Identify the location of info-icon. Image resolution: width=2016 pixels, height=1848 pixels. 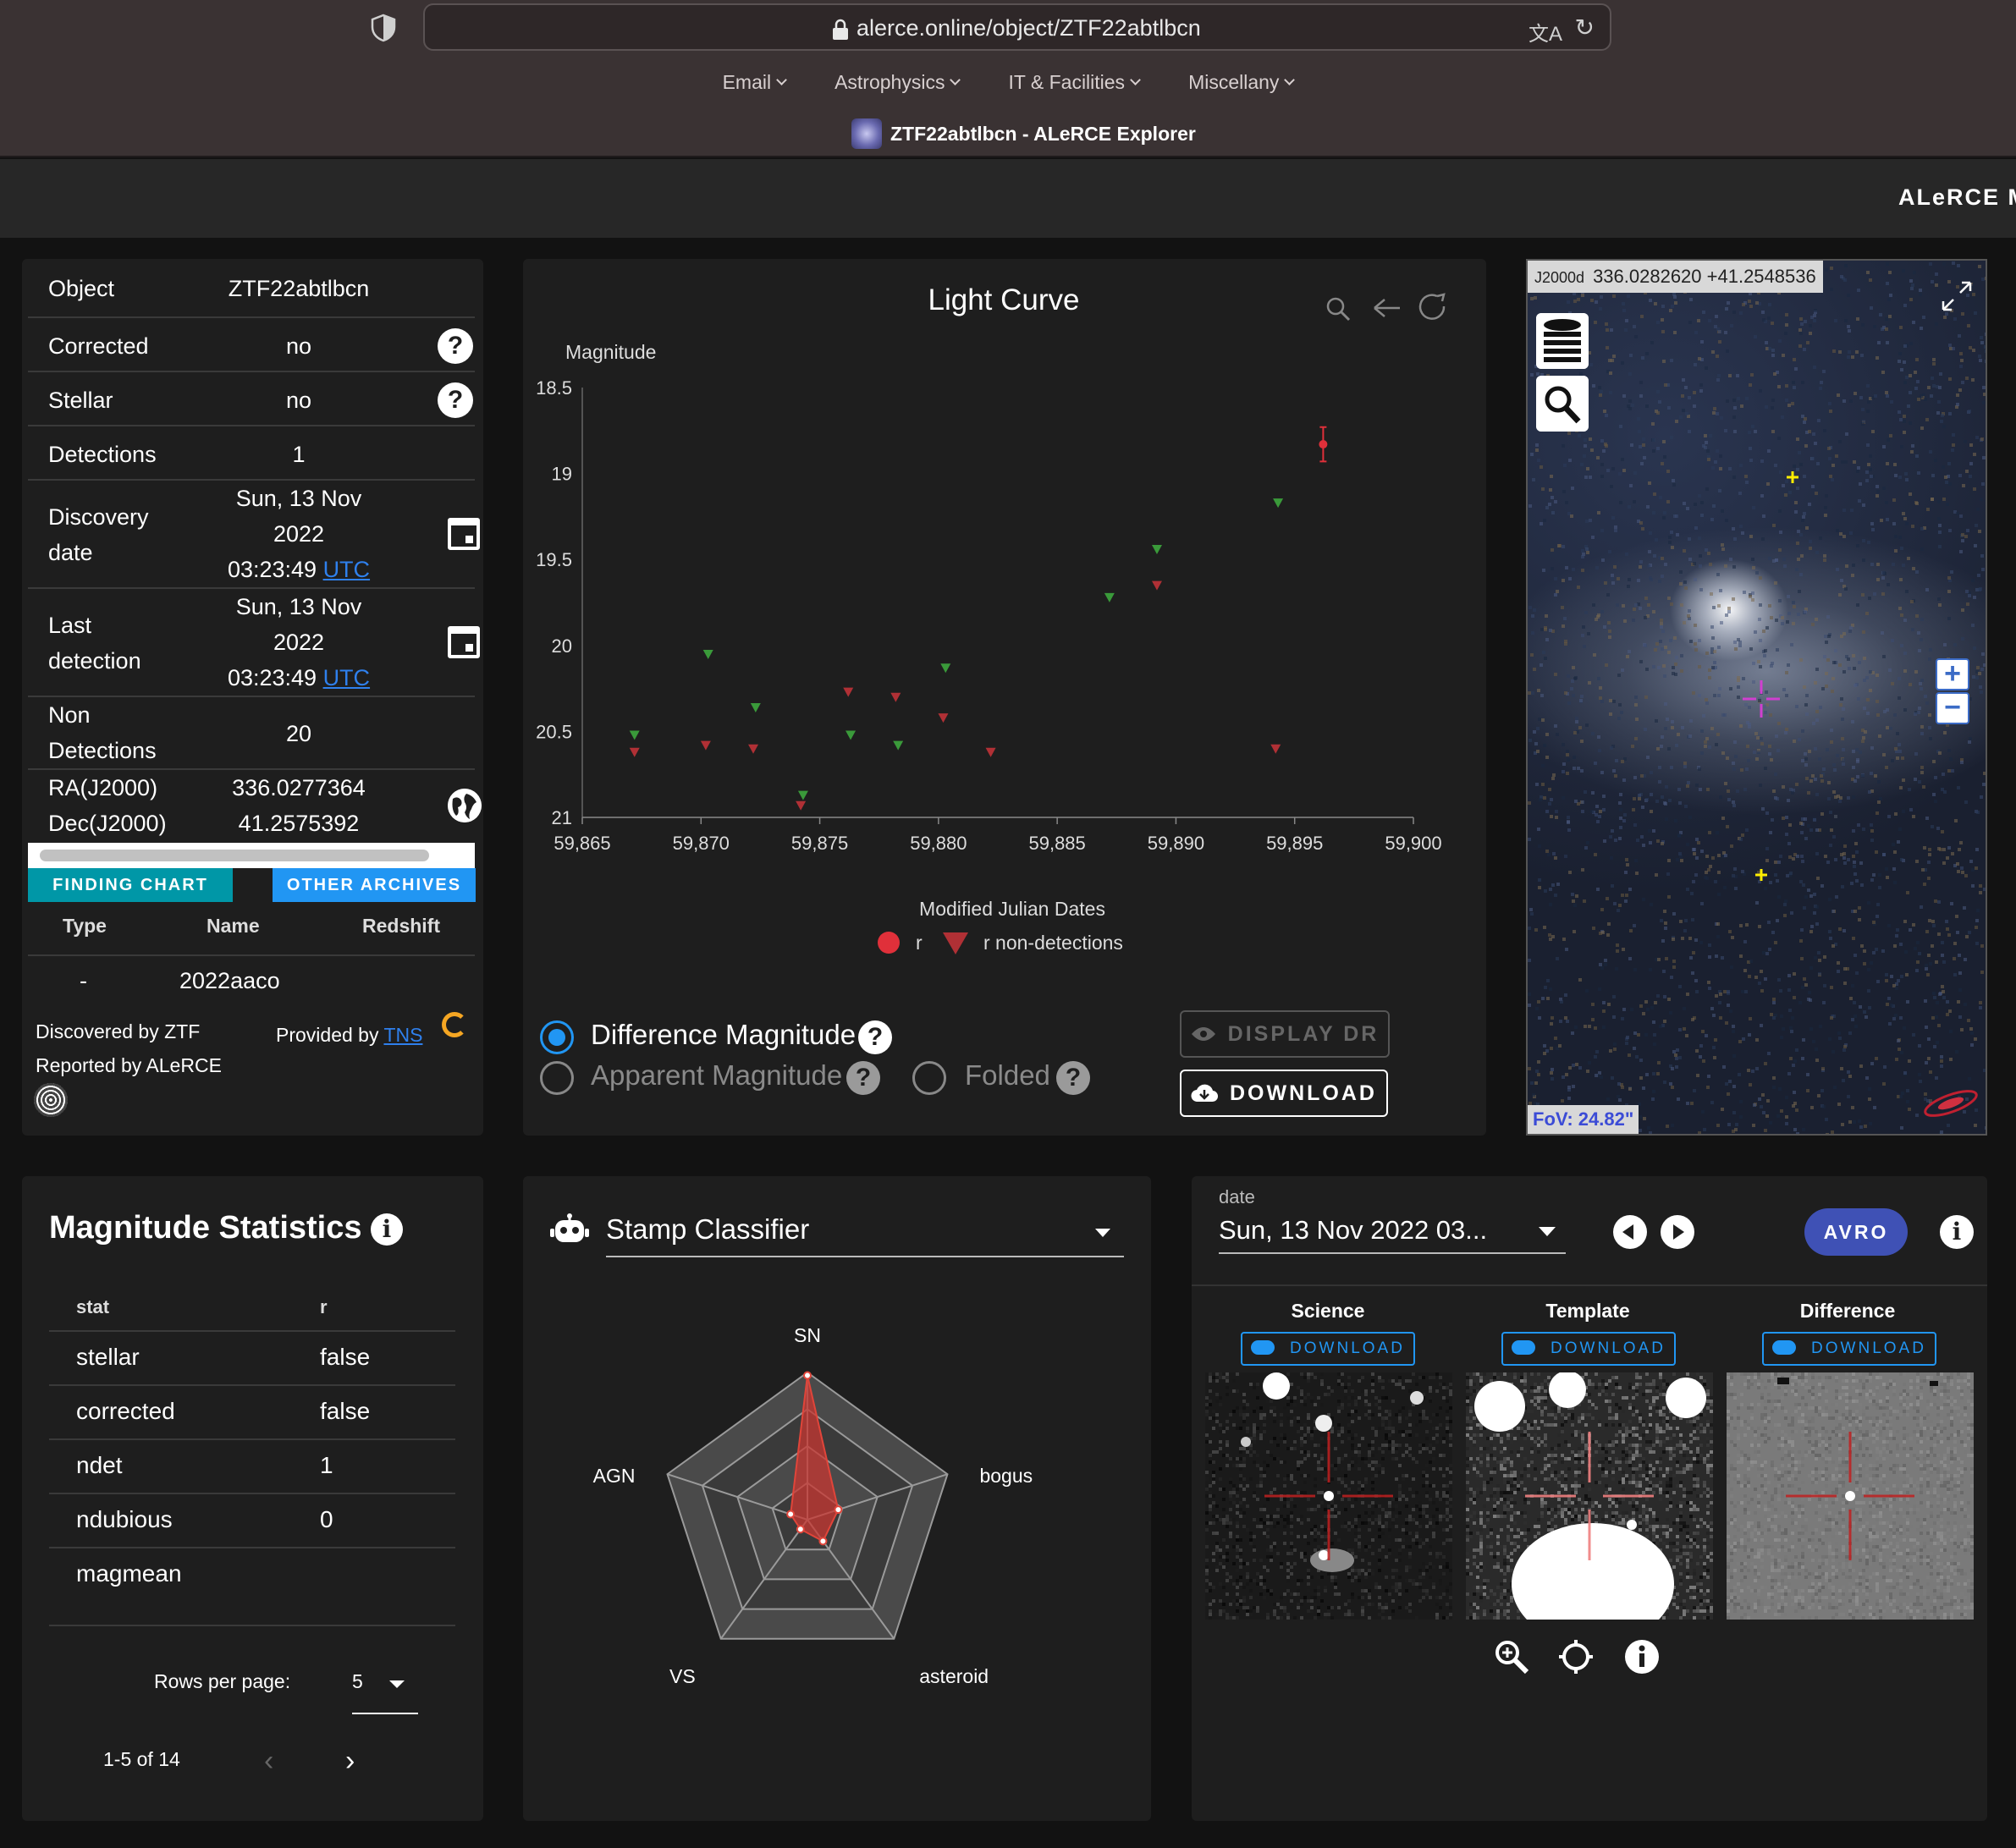
(1642, 1656).